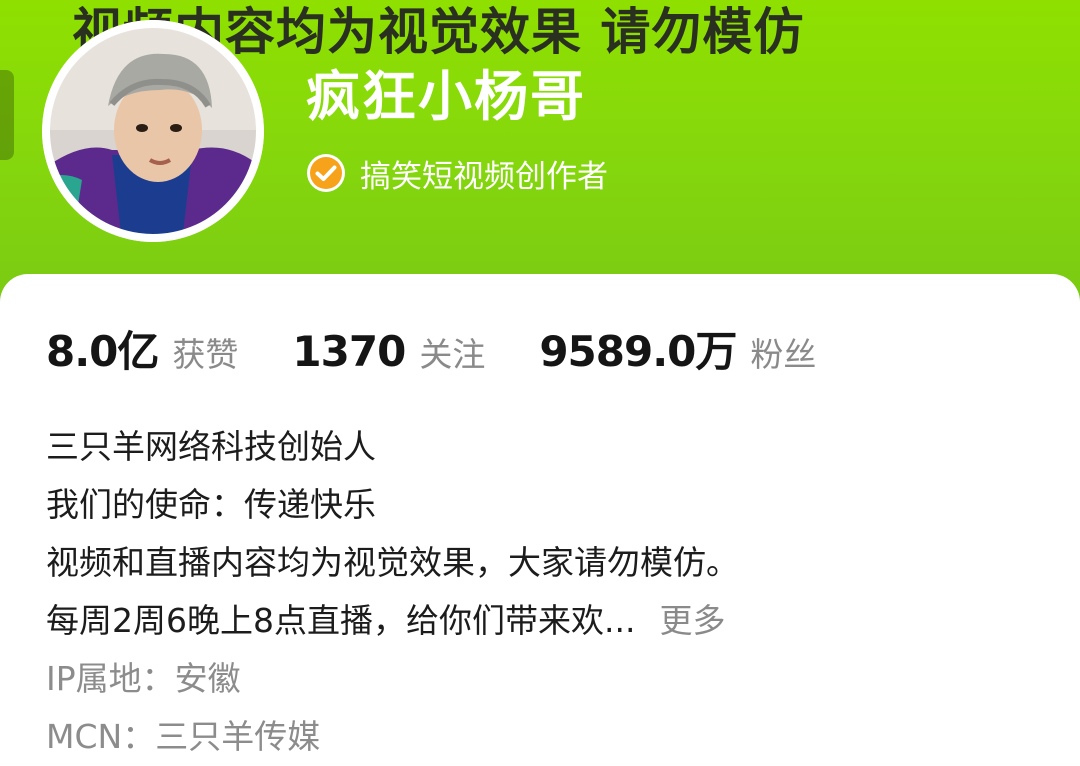 The width and height of the screenshot is (1080, 766). What do you see at coordinates (7, 115) in the screenshot?
I see `banner-decoration` at bounding box center [7, 115].